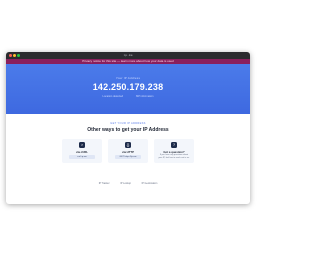  What do you see at coordinates (174, 145) in the screenshot?
I see `question-icon: ?` at bounding box center [174, 145].